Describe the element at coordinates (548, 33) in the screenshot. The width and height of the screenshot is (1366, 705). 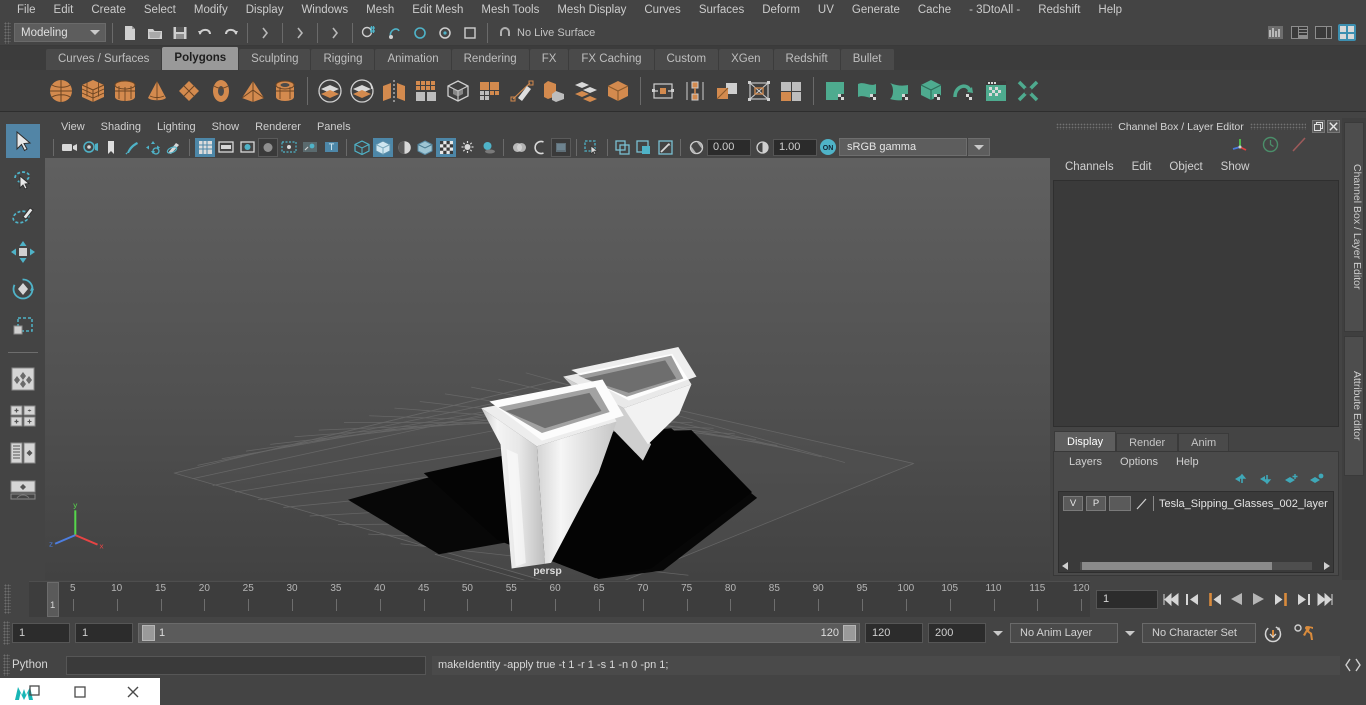
I see `live-surface-status: No Live Surface` at that location.